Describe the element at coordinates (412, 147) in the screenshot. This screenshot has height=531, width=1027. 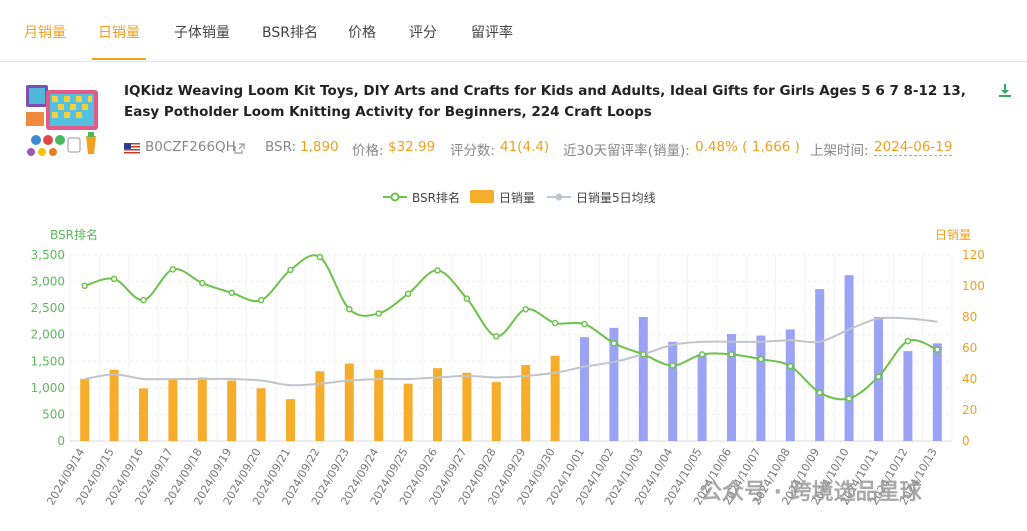
I see `price-value: $32.99` at that location.